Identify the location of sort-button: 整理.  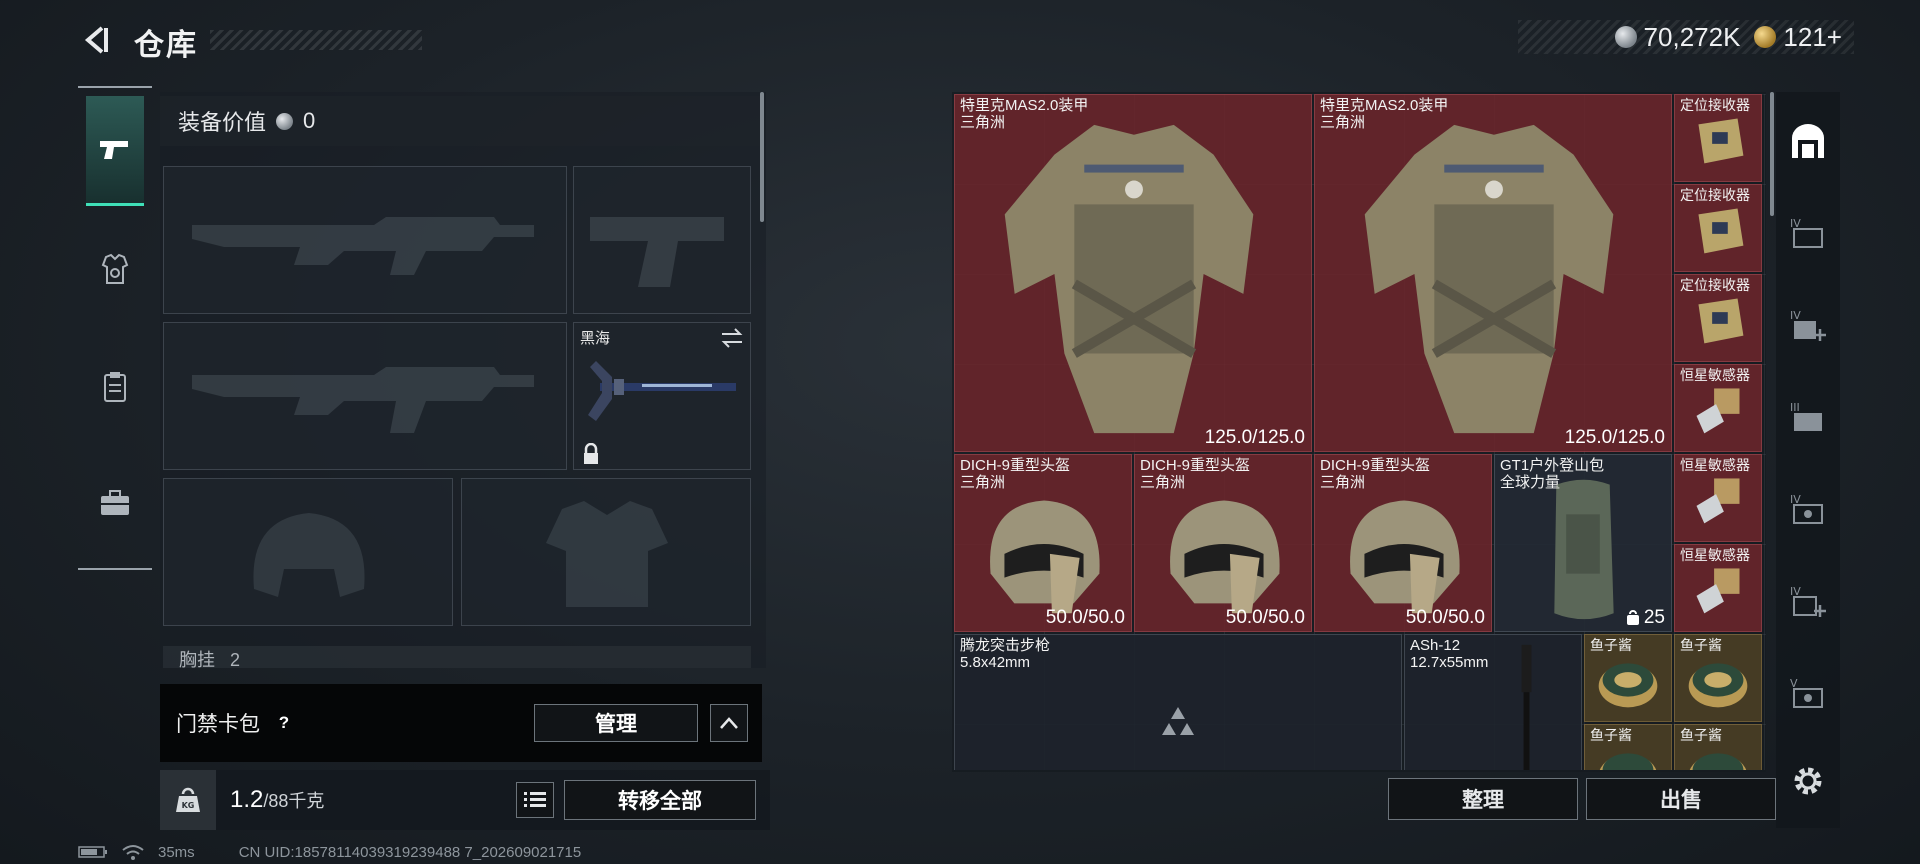
(1483, 799).